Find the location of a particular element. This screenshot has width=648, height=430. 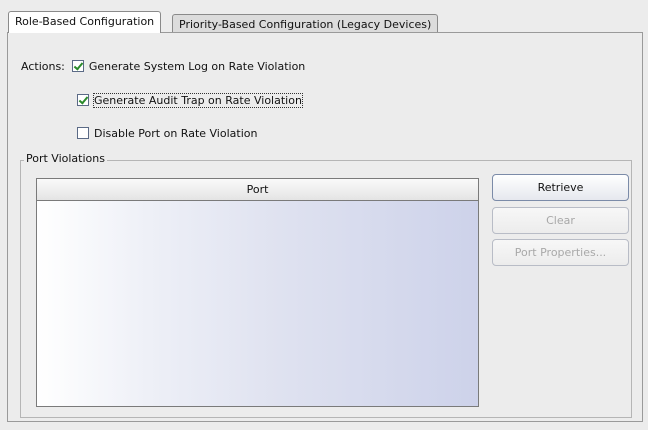

disable-port-row: Disable Port on Rate Violation is located at coordinates (167, 133).